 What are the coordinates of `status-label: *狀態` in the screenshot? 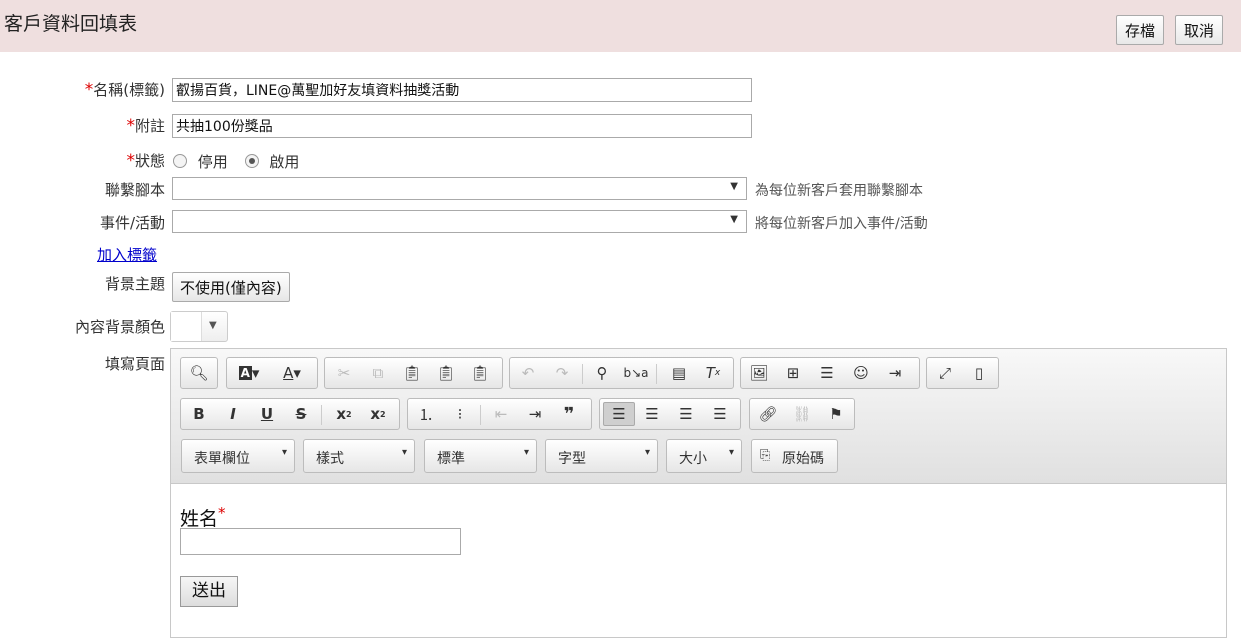 It's located at (145, 161).